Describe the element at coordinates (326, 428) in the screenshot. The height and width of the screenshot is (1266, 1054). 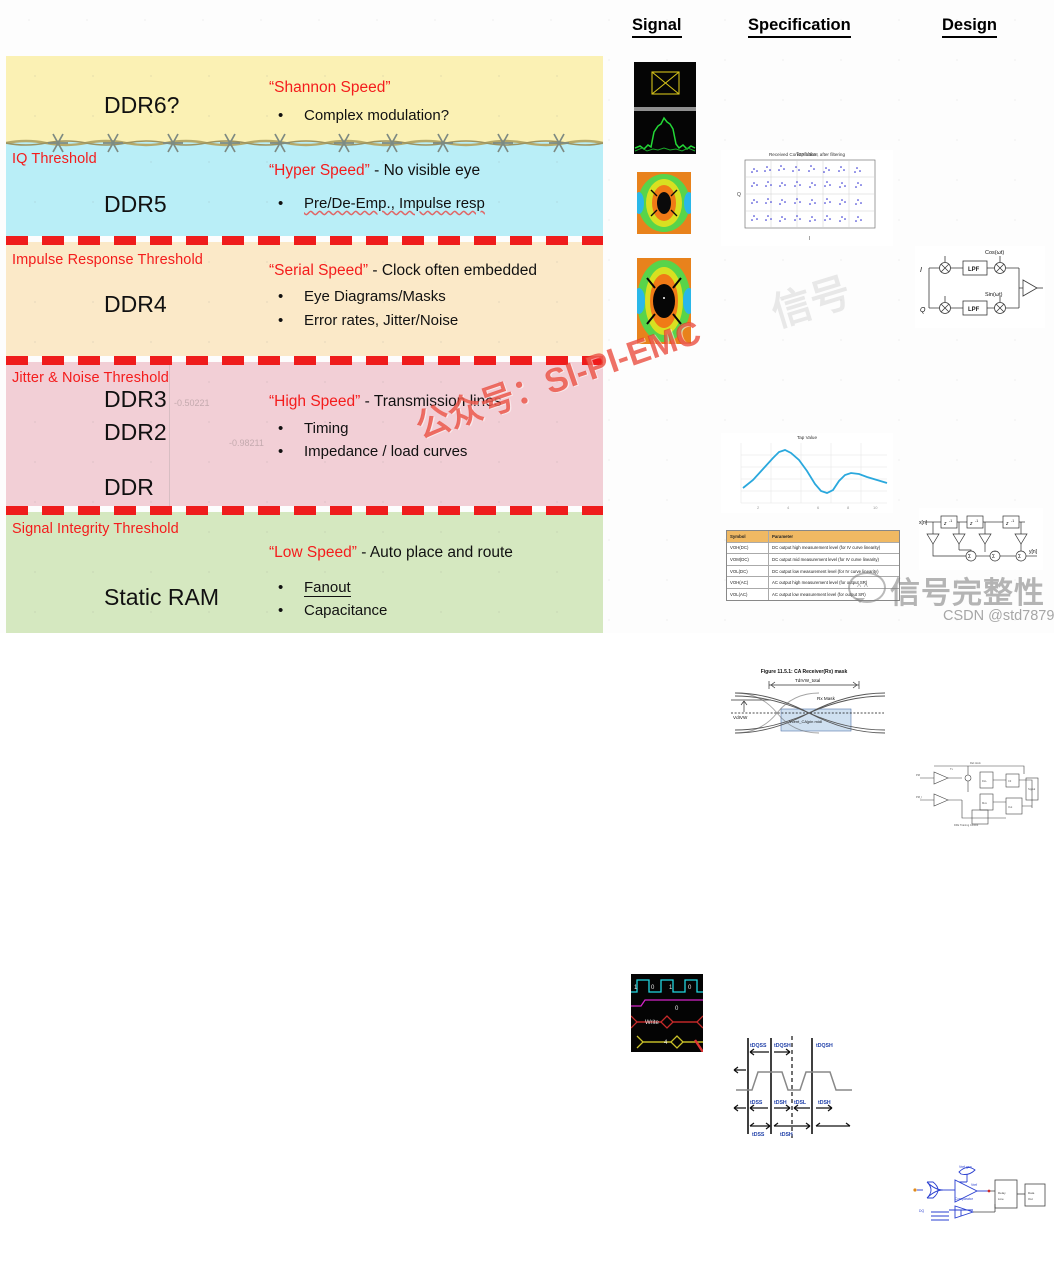
I see `bullet-text: Timing` at that location.